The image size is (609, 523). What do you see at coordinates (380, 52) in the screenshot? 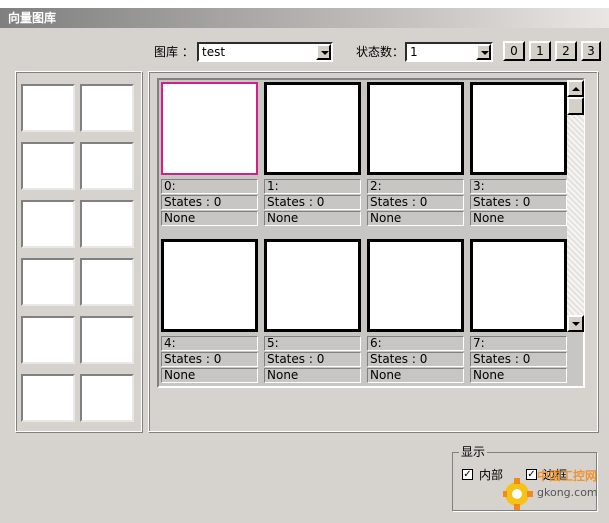
I see `state-count-label: 状态数：` at bounding box center [380, 52].